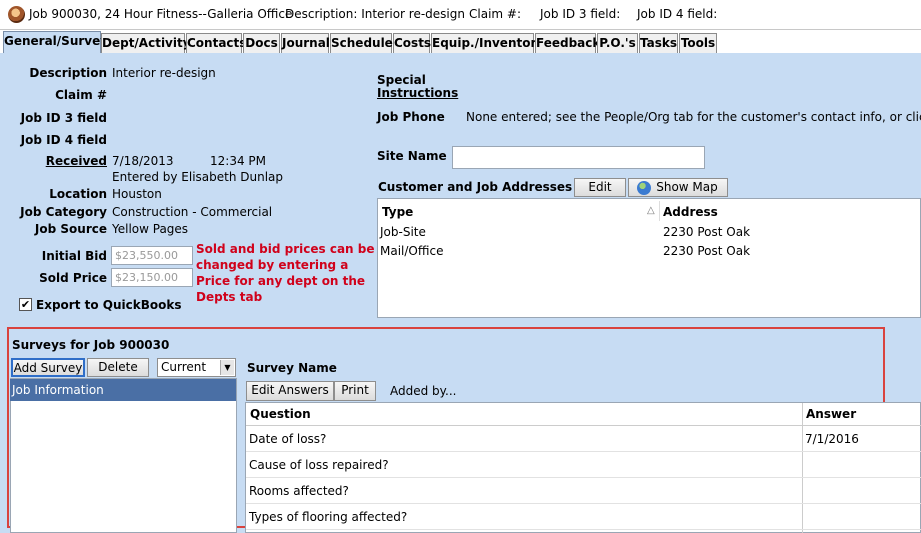  Describe the element at coordinates (164, 73) in the screenshot. I see `description-value: Interior re-design` at that location.